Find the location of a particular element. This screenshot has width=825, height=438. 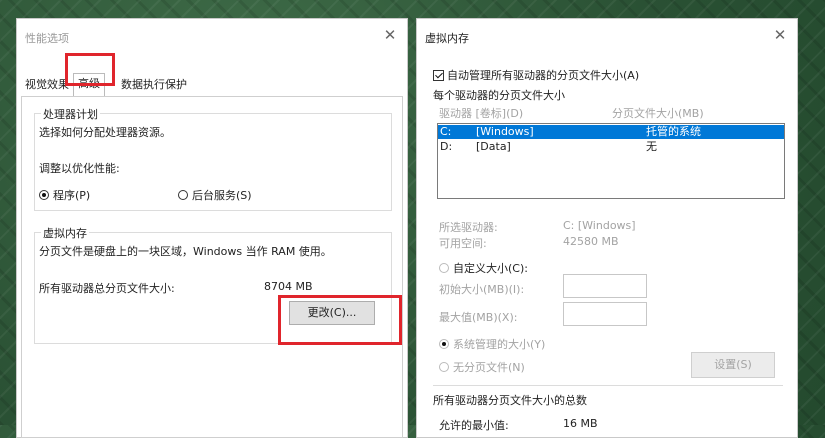

drive-label: [Data] is located at coordinates (493, 146).